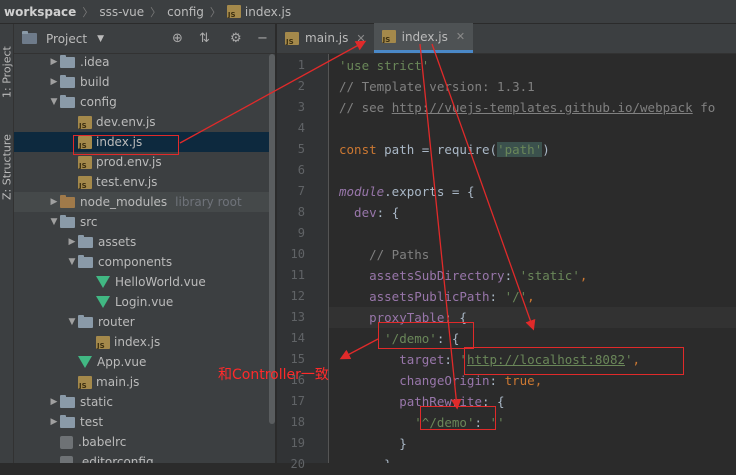  What do you see at coordinates (102, 442) in the screenshot?
I see `tree-item-label: .babelrc` at bounding box center [102, 442].